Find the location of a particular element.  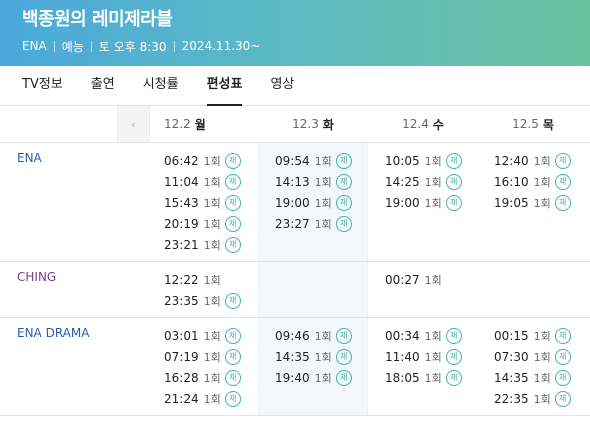

air-time: 18:05 is located at coordinates (402, 377).